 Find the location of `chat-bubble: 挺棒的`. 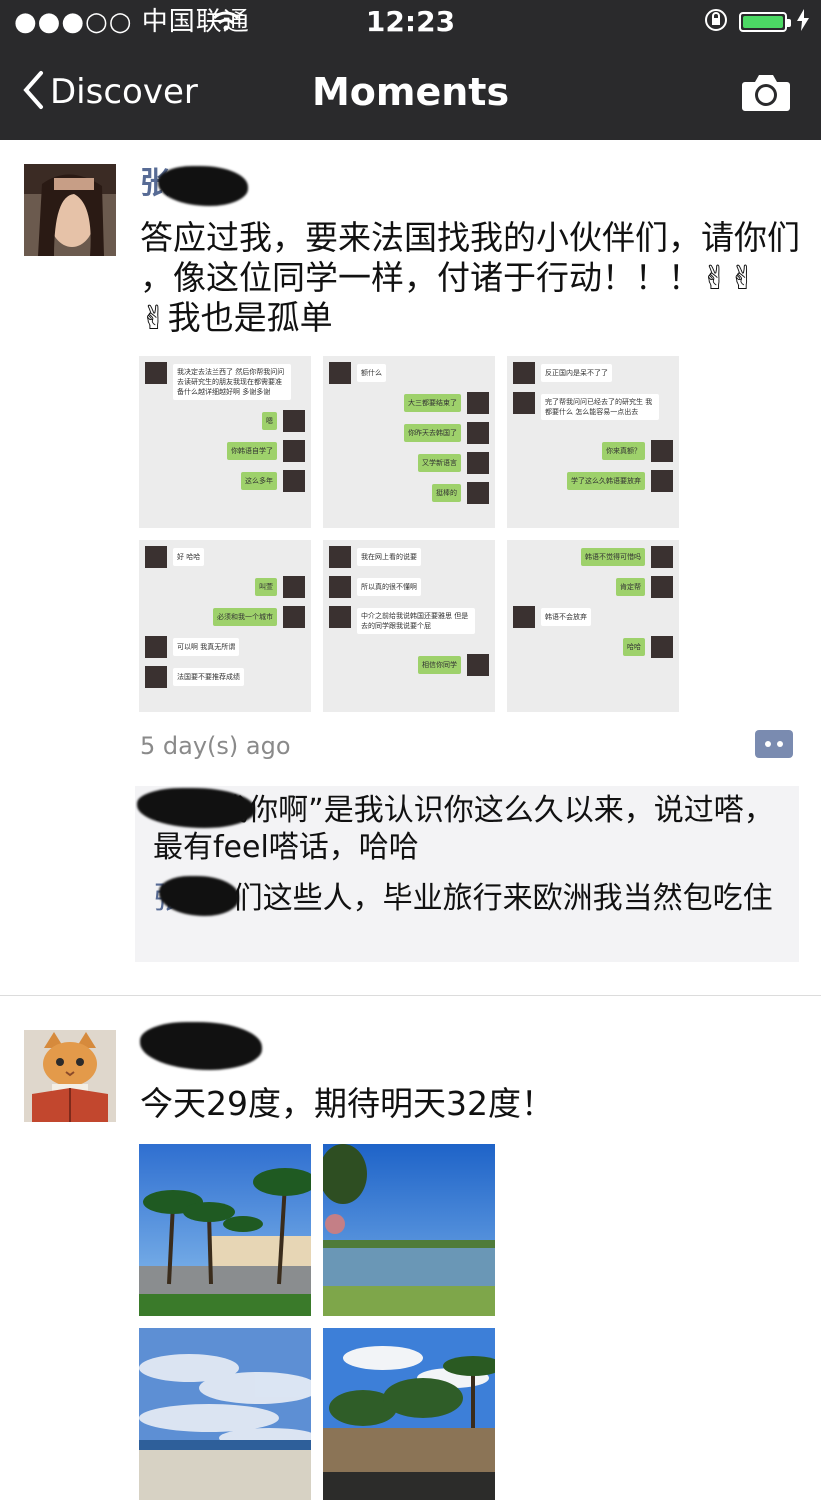

chat-bubble: 挺棒的 is located at coordinates (446, 493).